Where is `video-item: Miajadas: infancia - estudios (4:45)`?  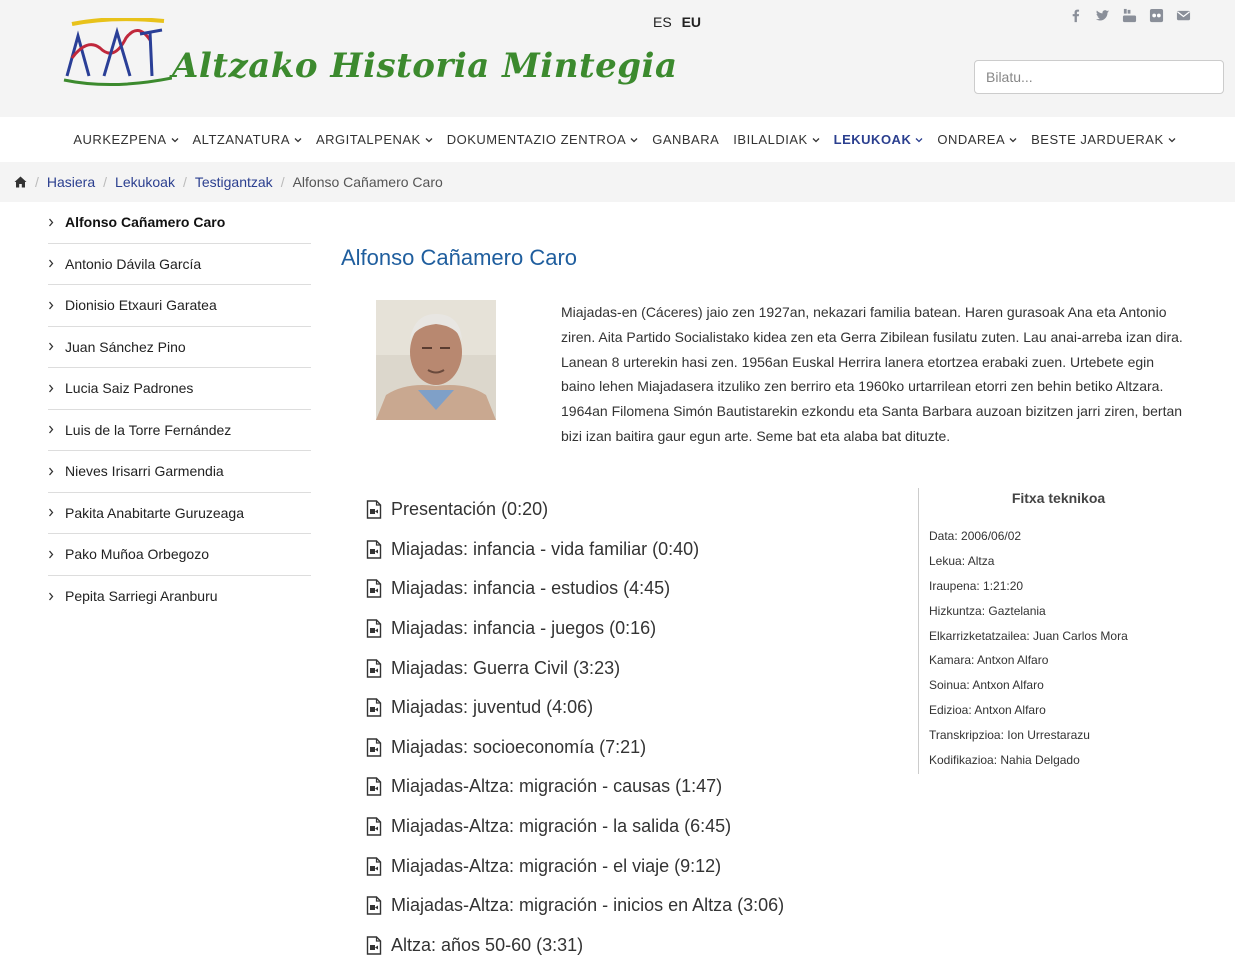 video-item: Miajadas: infancia - estudios (4:45) is located at coordinates (636, 589).